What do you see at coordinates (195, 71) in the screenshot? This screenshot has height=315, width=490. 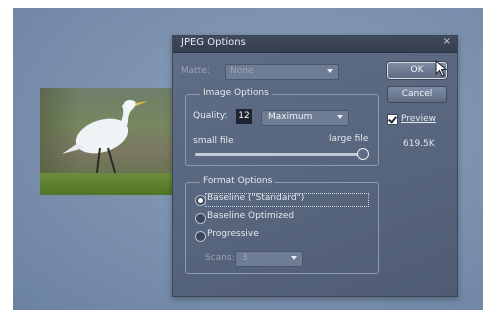 I see `matte-label: Matte:` at bounding box center [195, 71].